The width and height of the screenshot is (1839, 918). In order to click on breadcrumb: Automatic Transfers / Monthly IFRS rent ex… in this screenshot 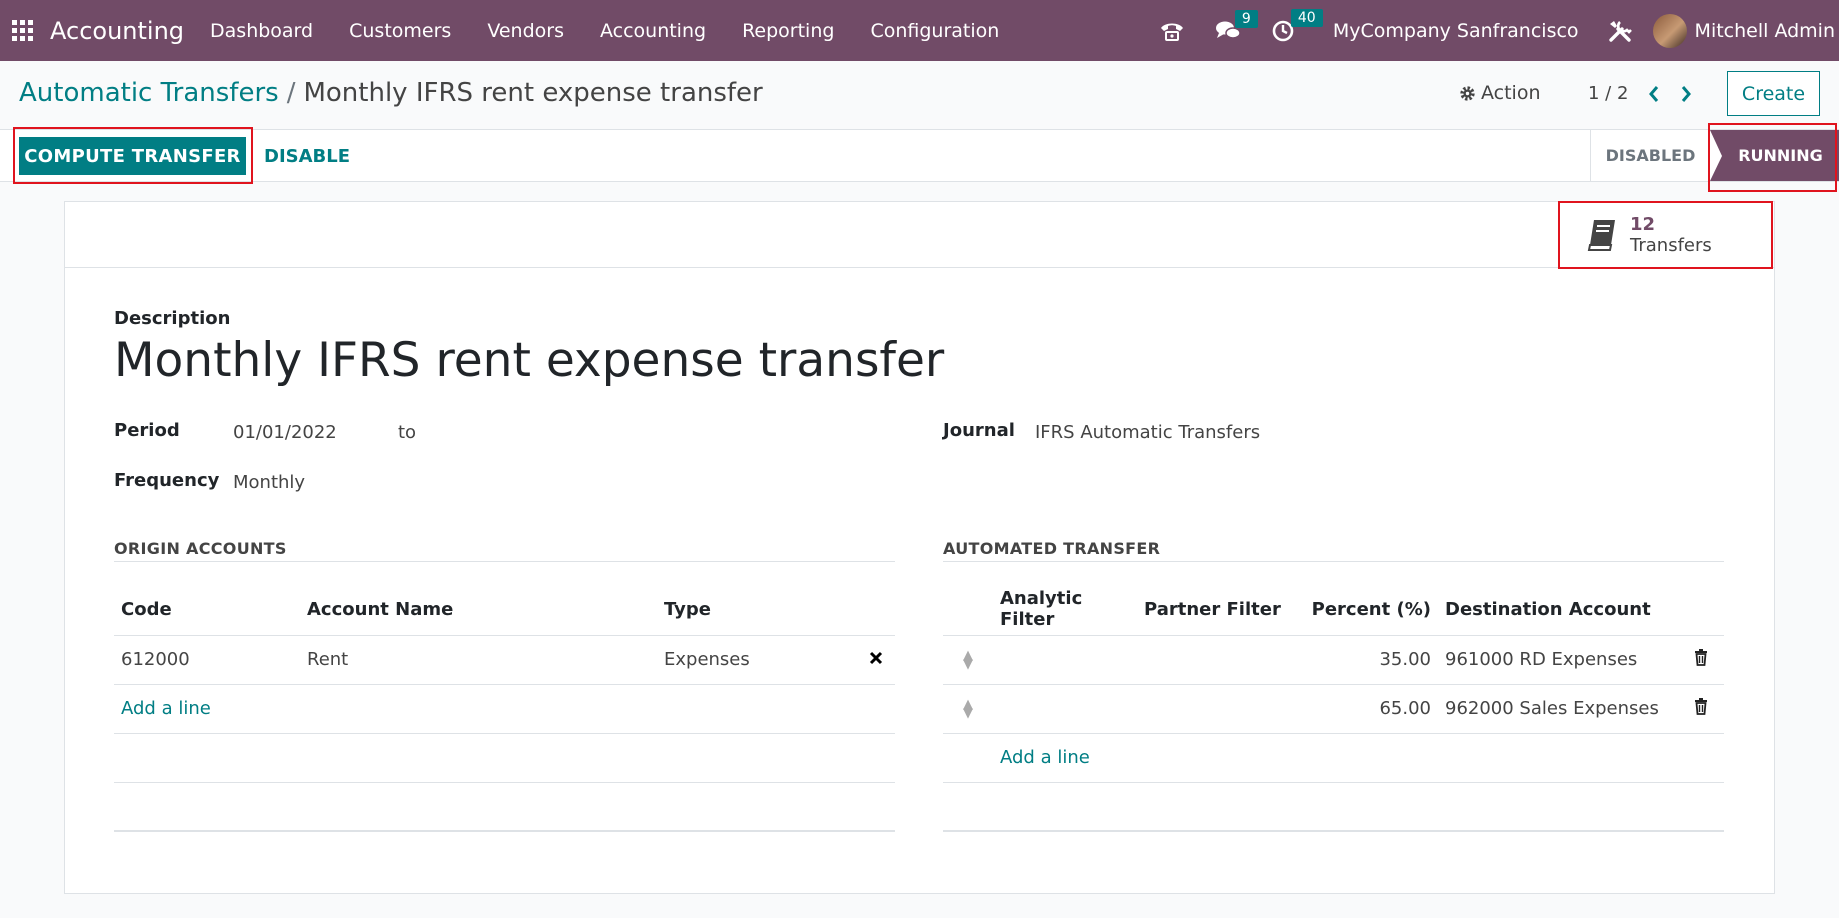, I will do `click(391, 93)`.